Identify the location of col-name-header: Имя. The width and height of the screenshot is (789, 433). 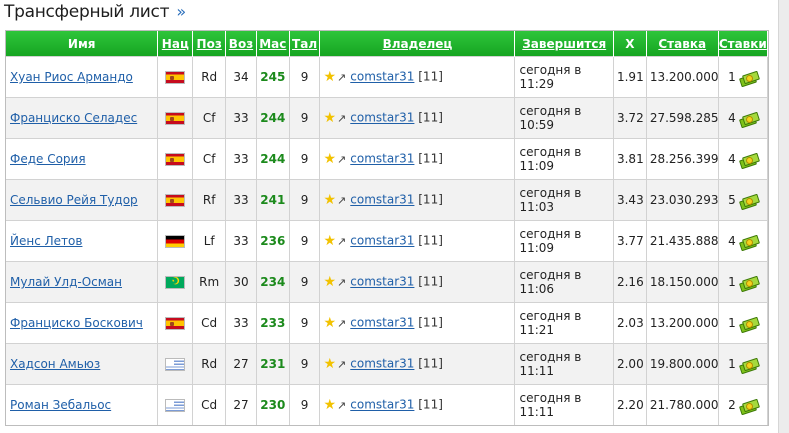
(82, 44).